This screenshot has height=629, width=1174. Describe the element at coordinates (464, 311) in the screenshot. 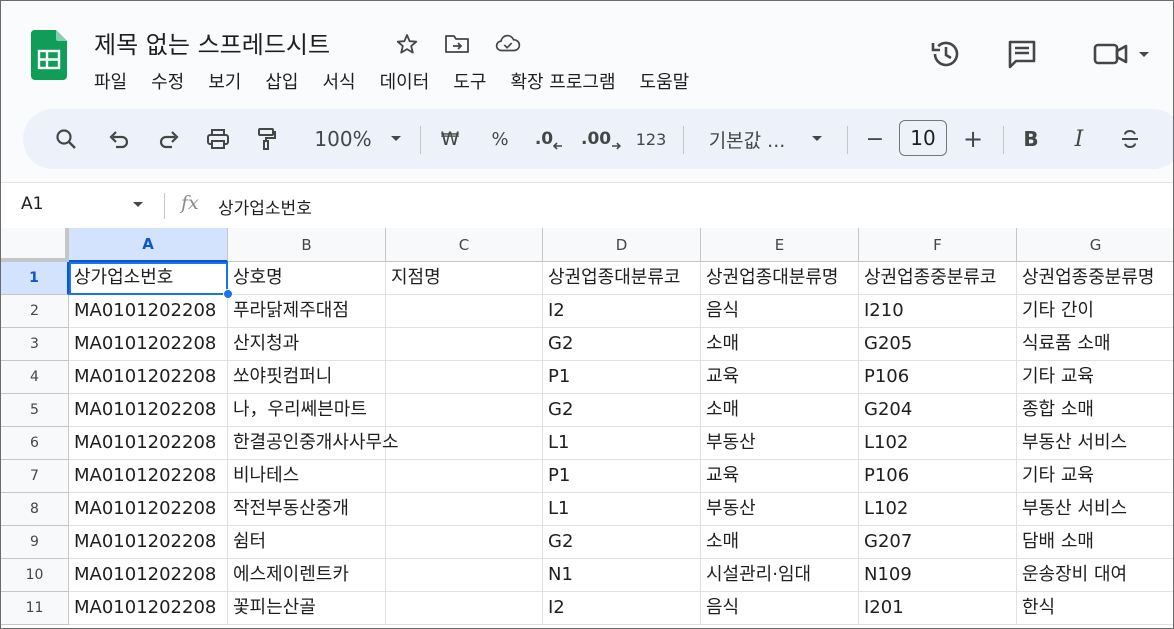

I see `cell-c2` at that location.